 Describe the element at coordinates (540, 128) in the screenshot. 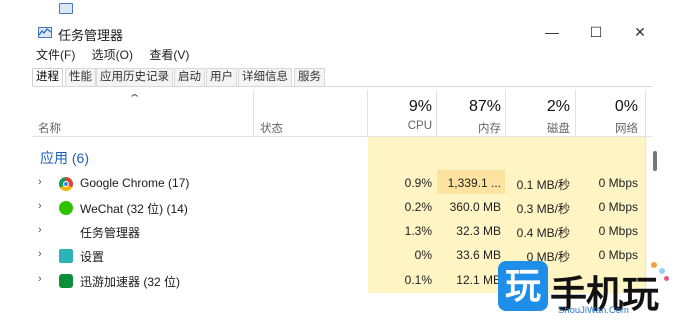

I see `column-header-disk: 磁盘` at that location.